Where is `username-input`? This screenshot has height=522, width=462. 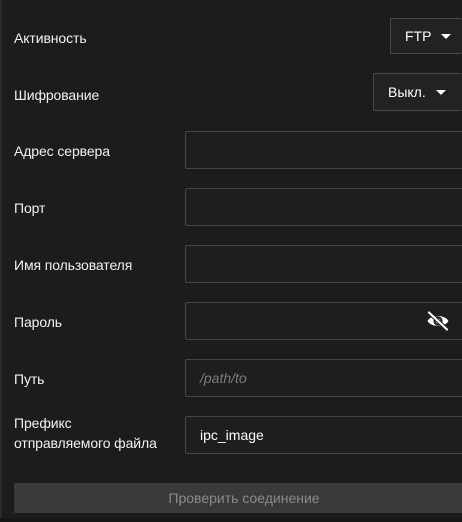
username-input is located at coordinates (323, 264).